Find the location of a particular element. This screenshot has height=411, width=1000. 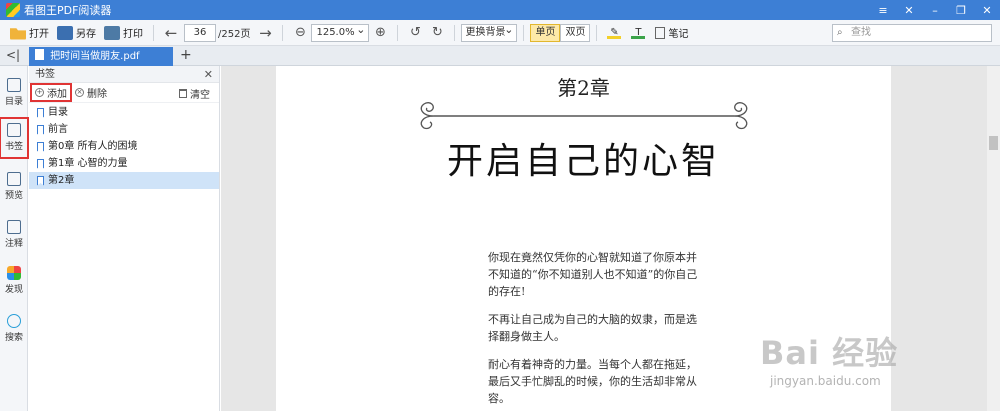

total-pages: /252页 is located at coordinates (234, 34).